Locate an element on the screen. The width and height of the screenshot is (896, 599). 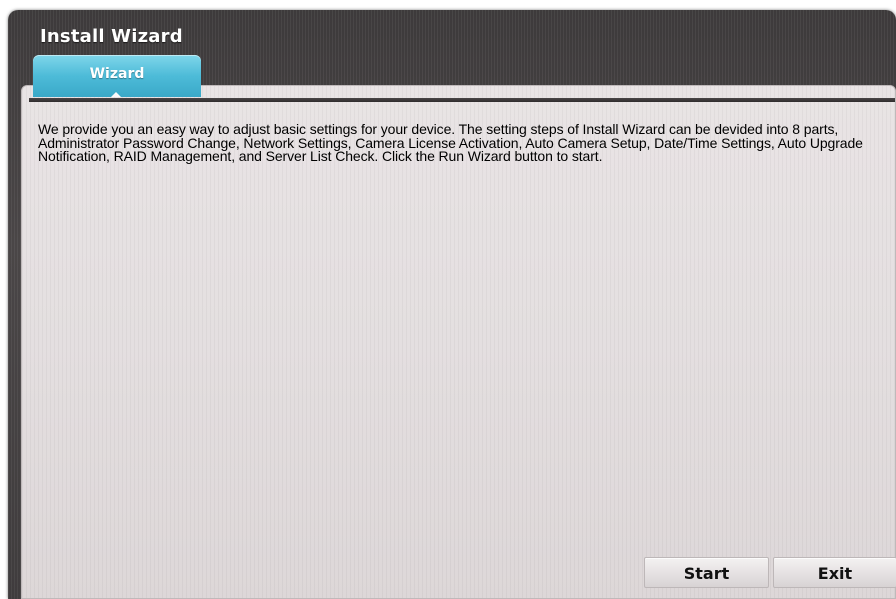
window-title: Install Wizard is located at coordinates (111, 36).